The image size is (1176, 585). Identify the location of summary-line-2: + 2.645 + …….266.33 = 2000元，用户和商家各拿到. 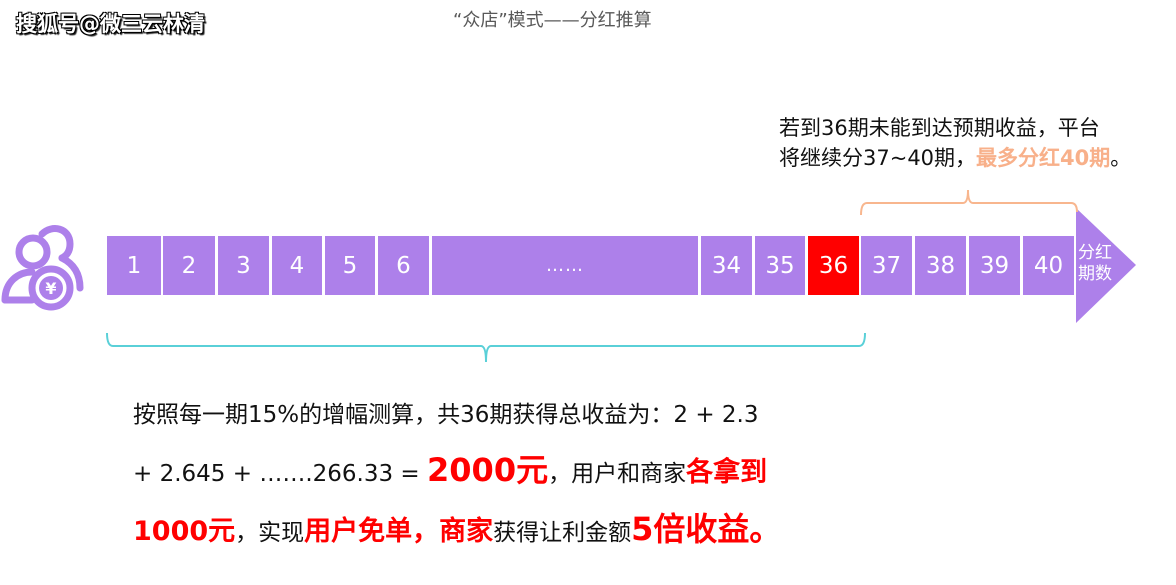
(457, 472).